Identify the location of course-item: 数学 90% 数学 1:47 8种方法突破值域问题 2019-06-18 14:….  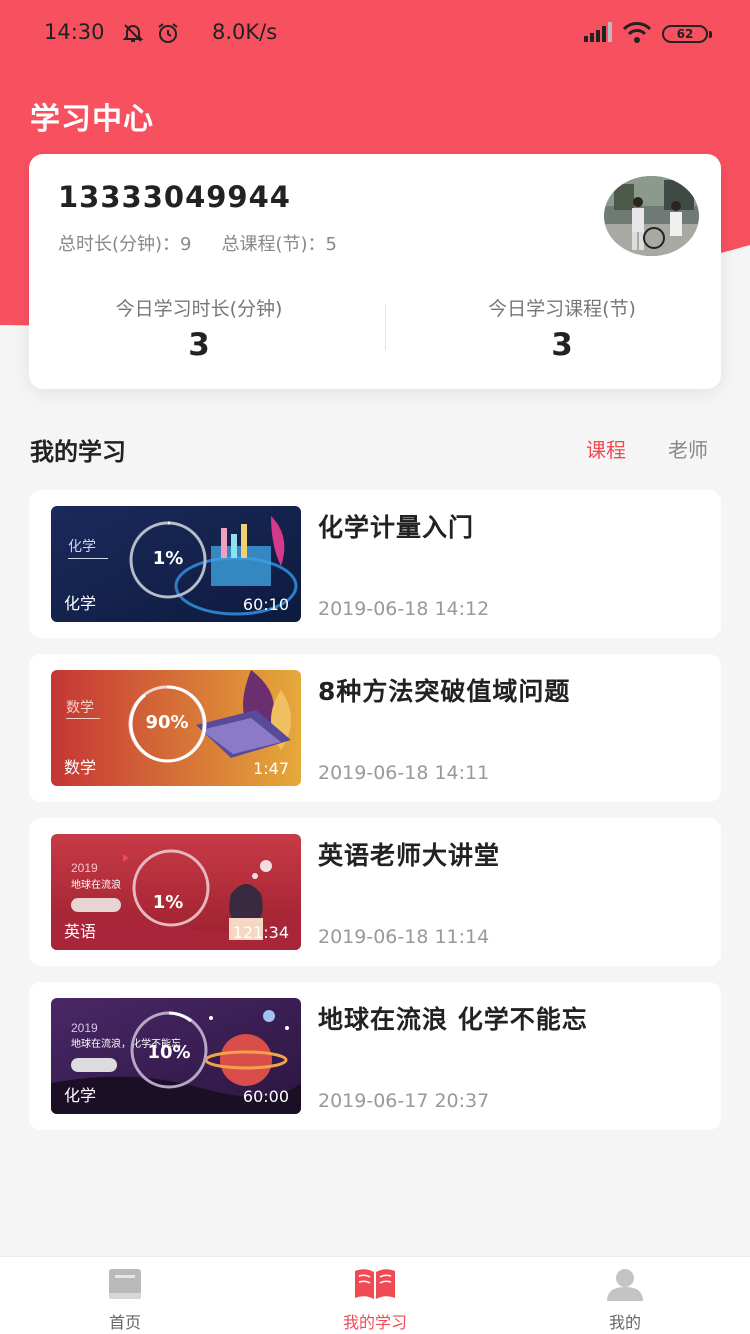
(375, 728).